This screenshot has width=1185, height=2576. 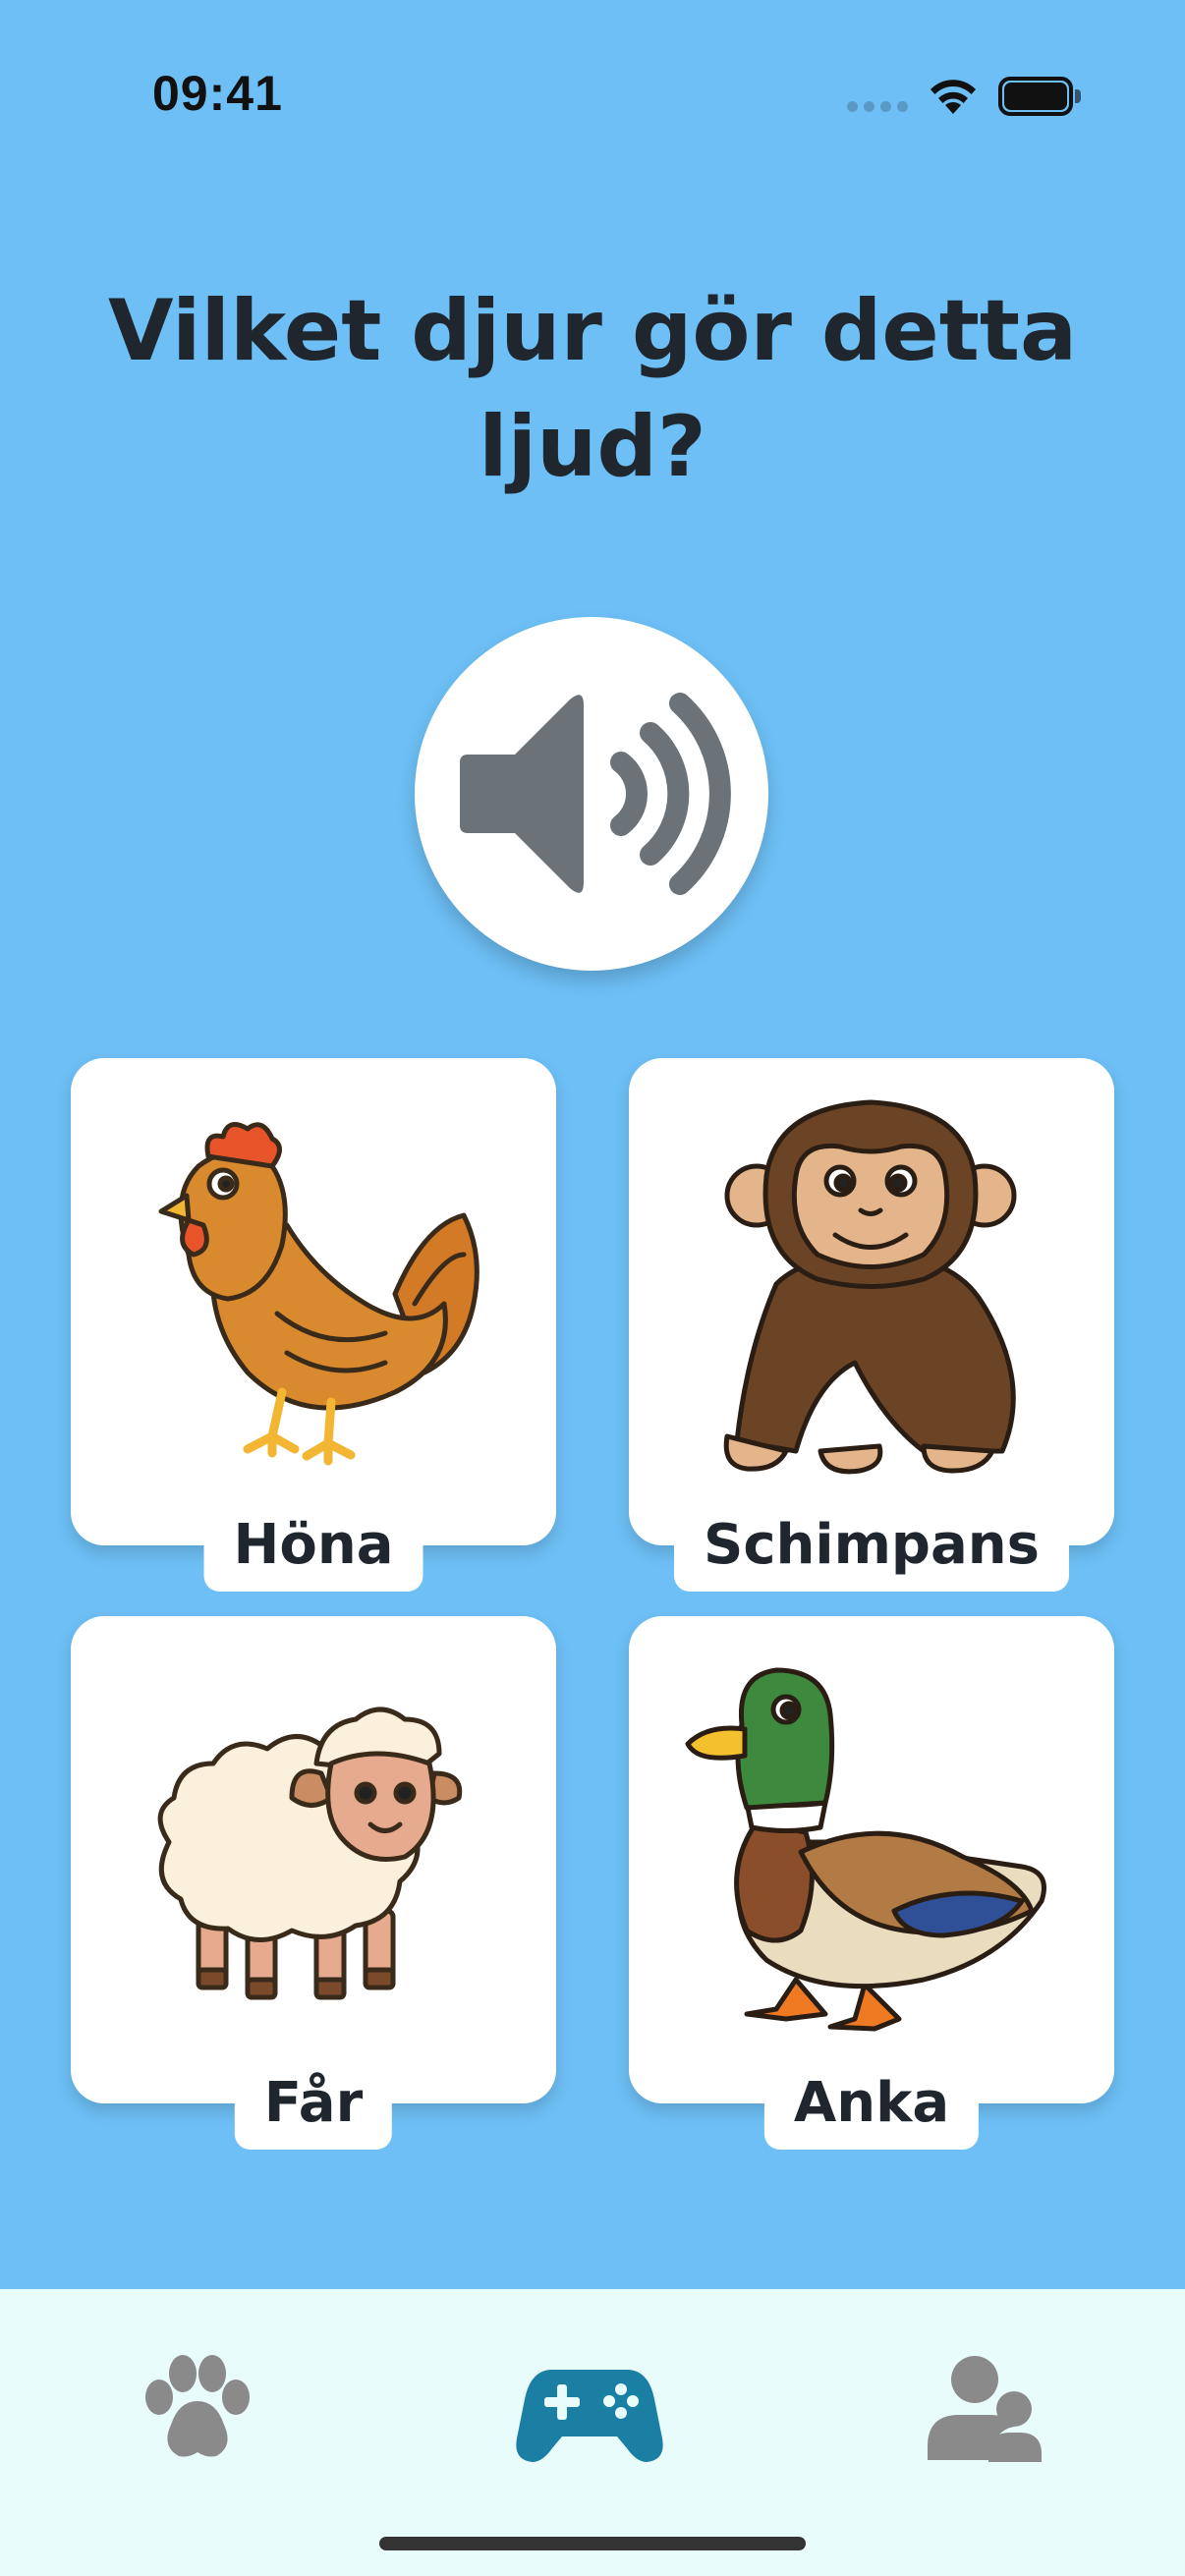 I want to click on play-sound-button, so click(x=592, y=794).